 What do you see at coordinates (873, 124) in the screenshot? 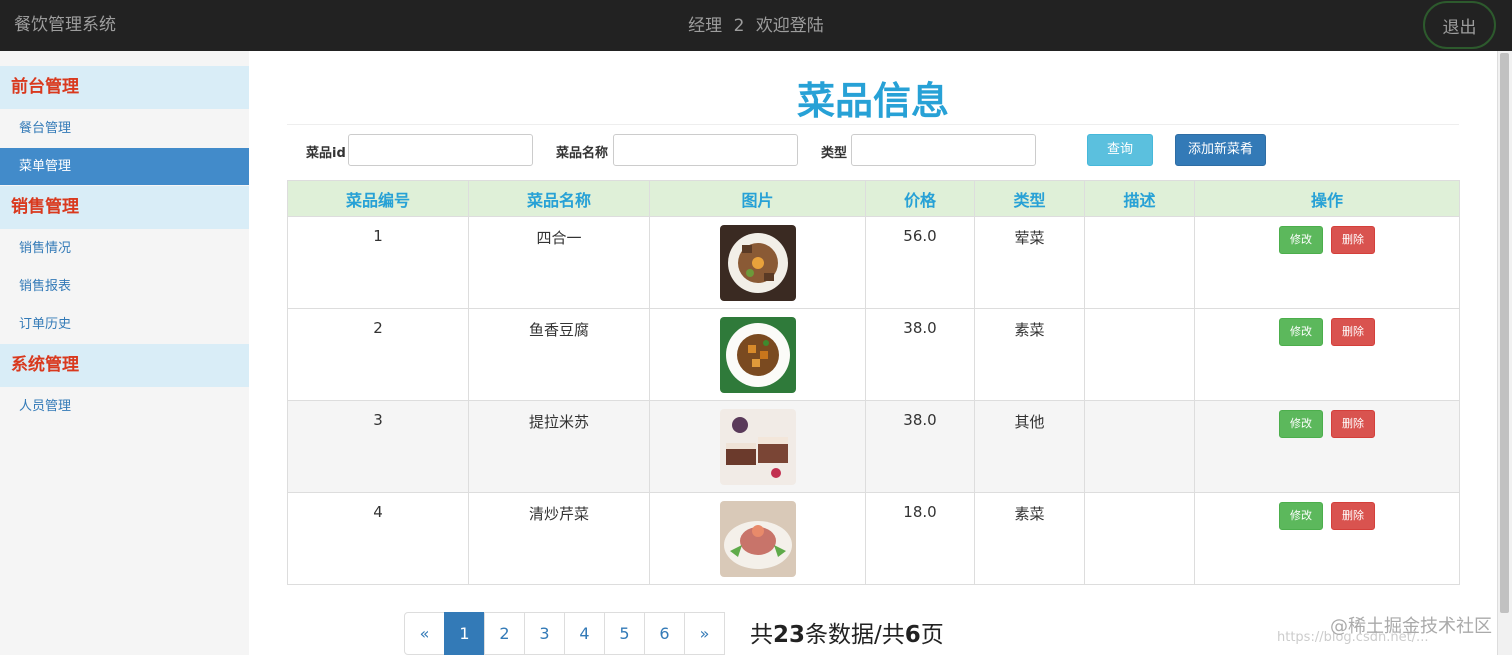
I see `title-divider` at bounding box center [873, 124].